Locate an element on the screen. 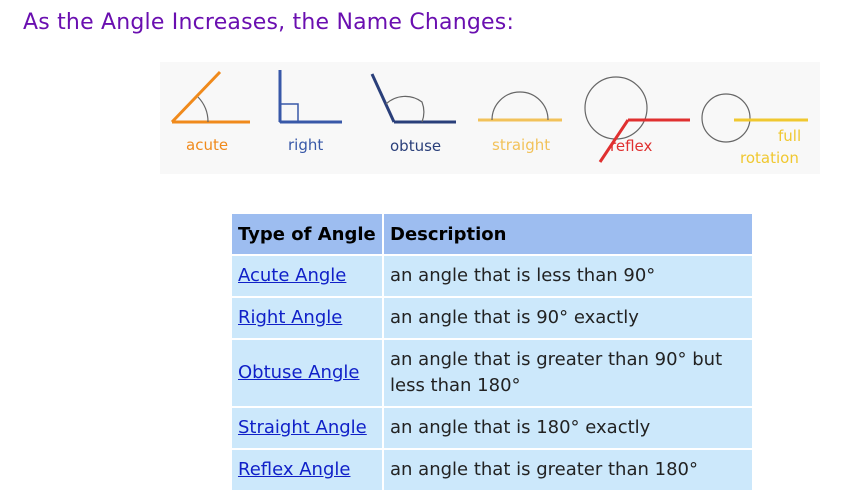 The height and width of the screenshot is (504, 845). angle-description-cell: an angle that is 180° exactly is located at coordinates (568, 428).